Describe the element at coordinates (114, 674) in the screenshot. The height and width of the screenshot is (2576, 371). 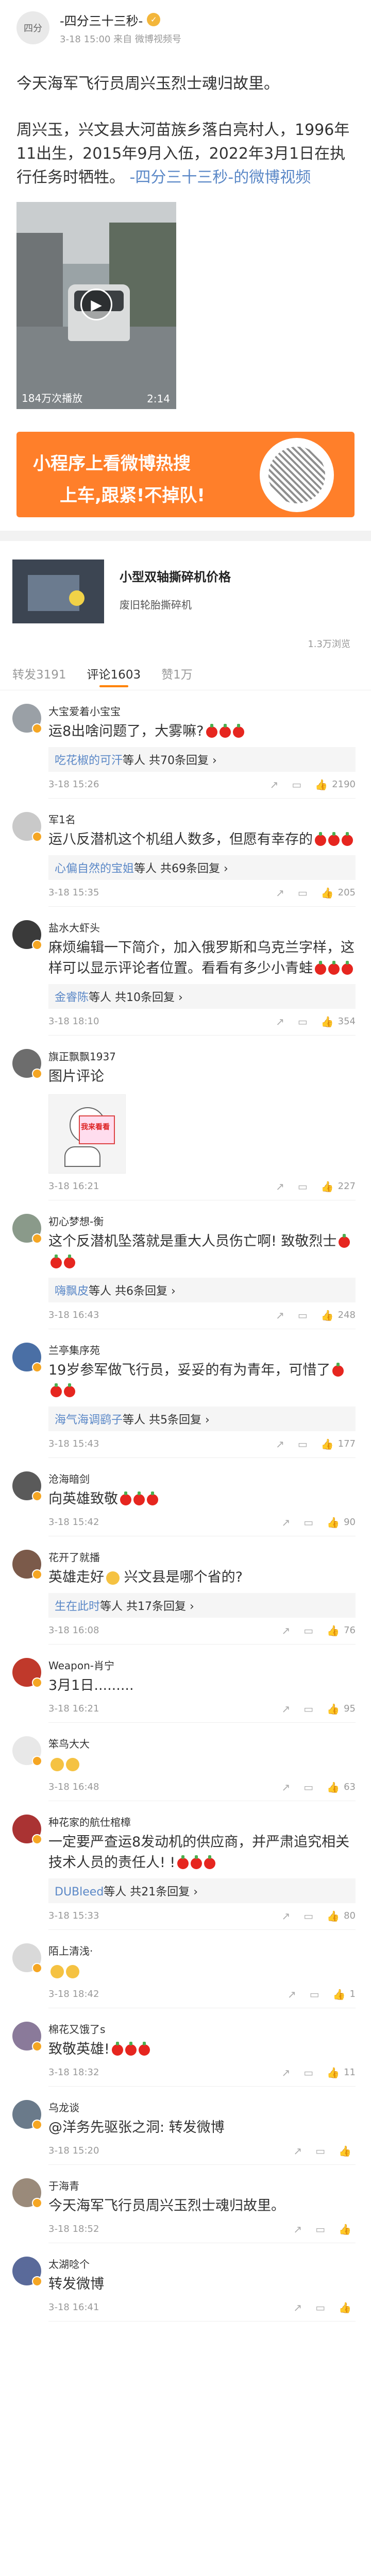
I see `tab-comment: 评论1603` at that location.